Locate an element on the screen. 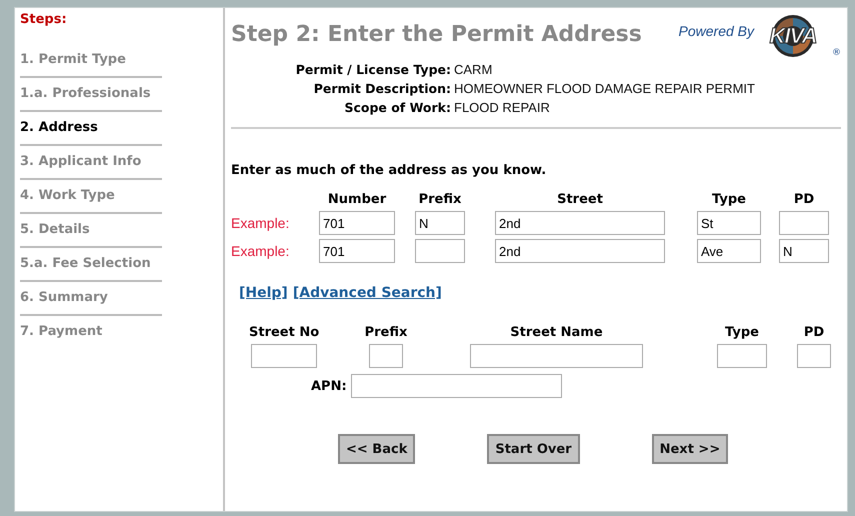 This screenshot has width=855, height=516. advanced-search-link: [Advanced Search] is located at coordinates (367, 293).